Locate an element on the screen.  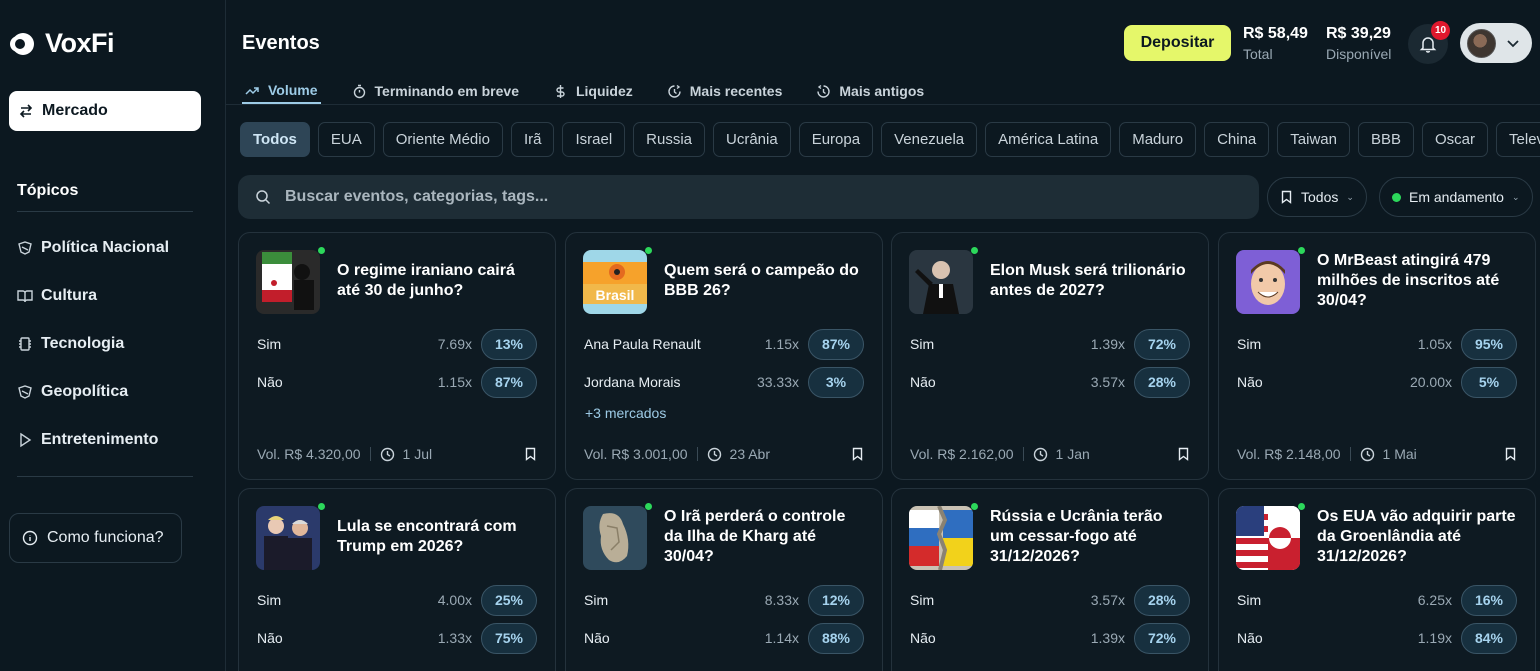
event-question: O regime iraniano cairá até 30 de junho? is located at coordinates (437, 281).